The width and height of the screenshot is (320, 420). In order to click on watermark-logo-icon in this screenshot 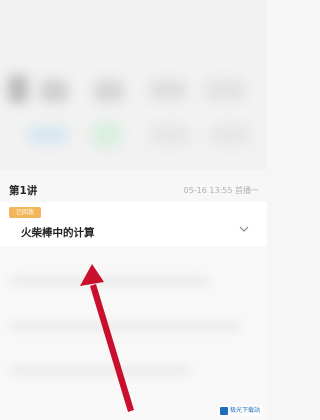, I will do `click(223, 410)`.